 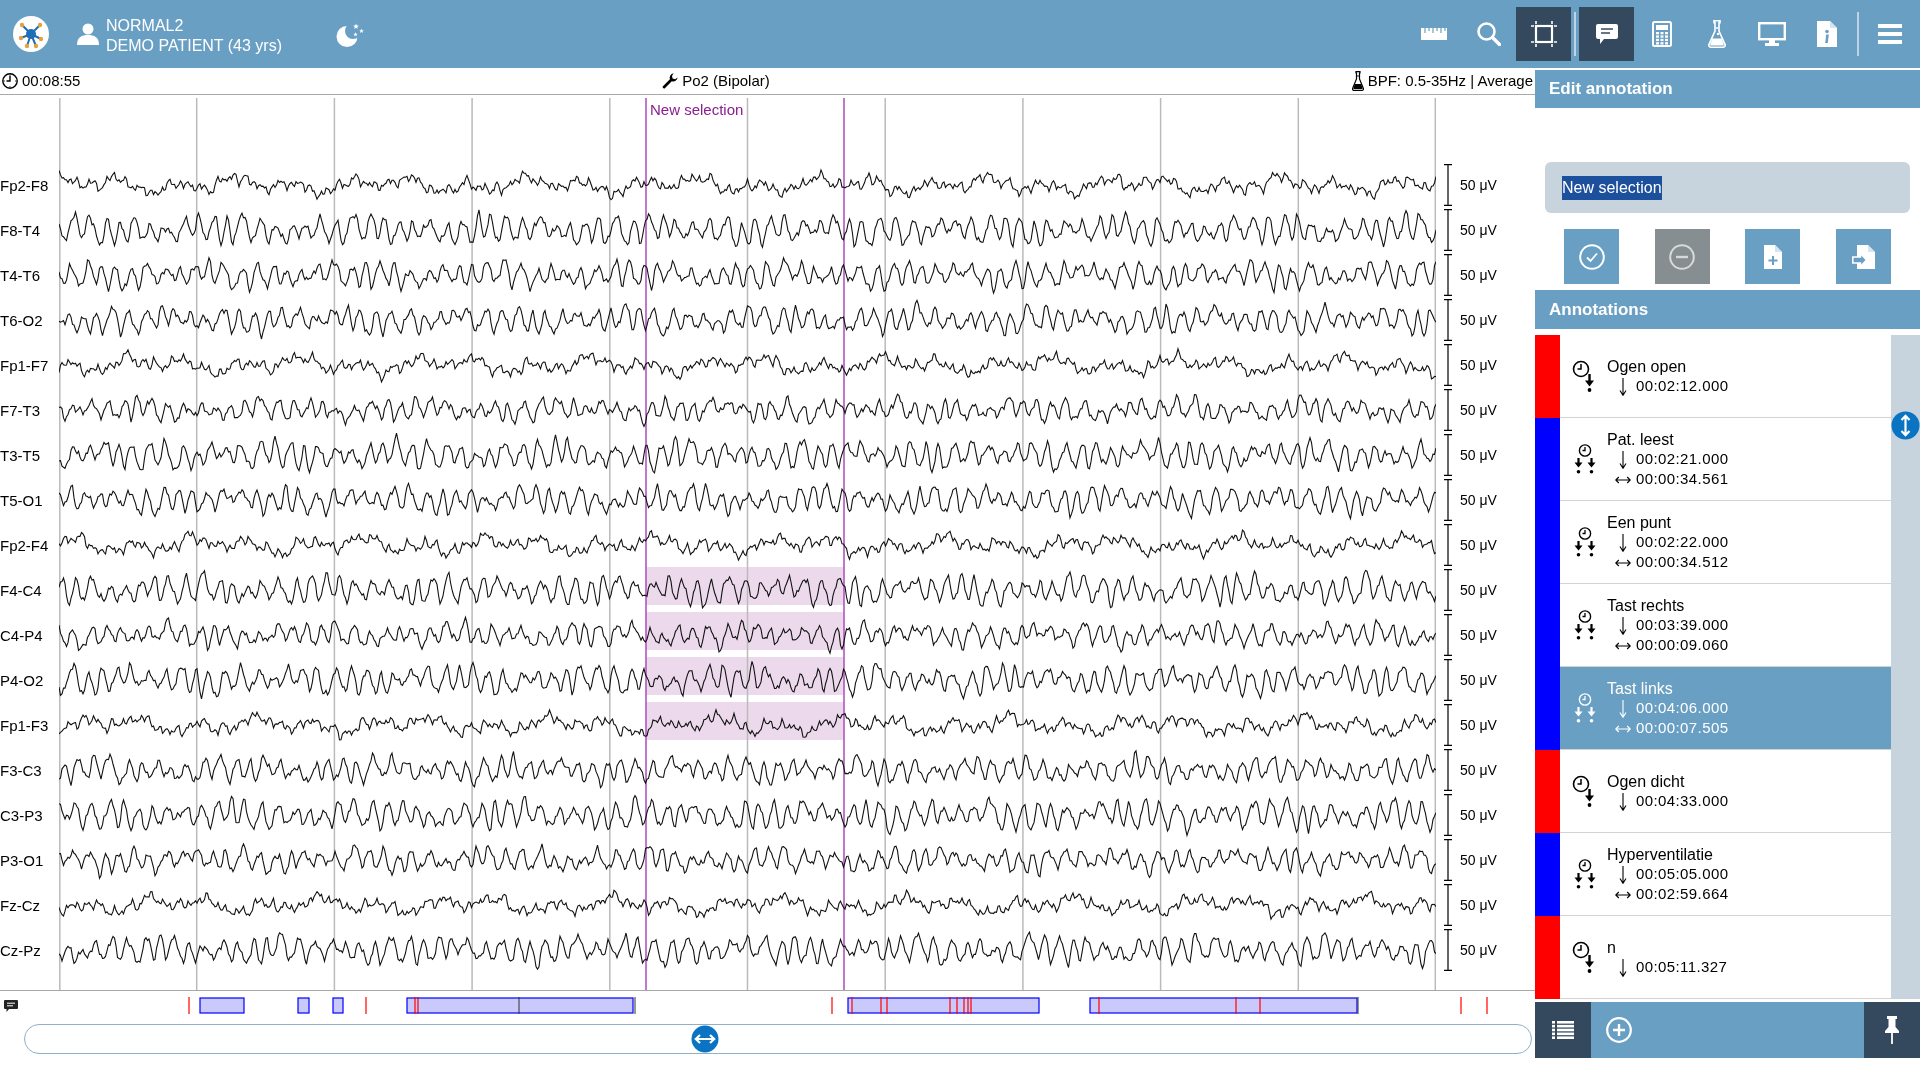 What do you see at coordinates (1892, 1030) in the screenshot?
I see `pin-button` at bounding box center [1892, 1030].